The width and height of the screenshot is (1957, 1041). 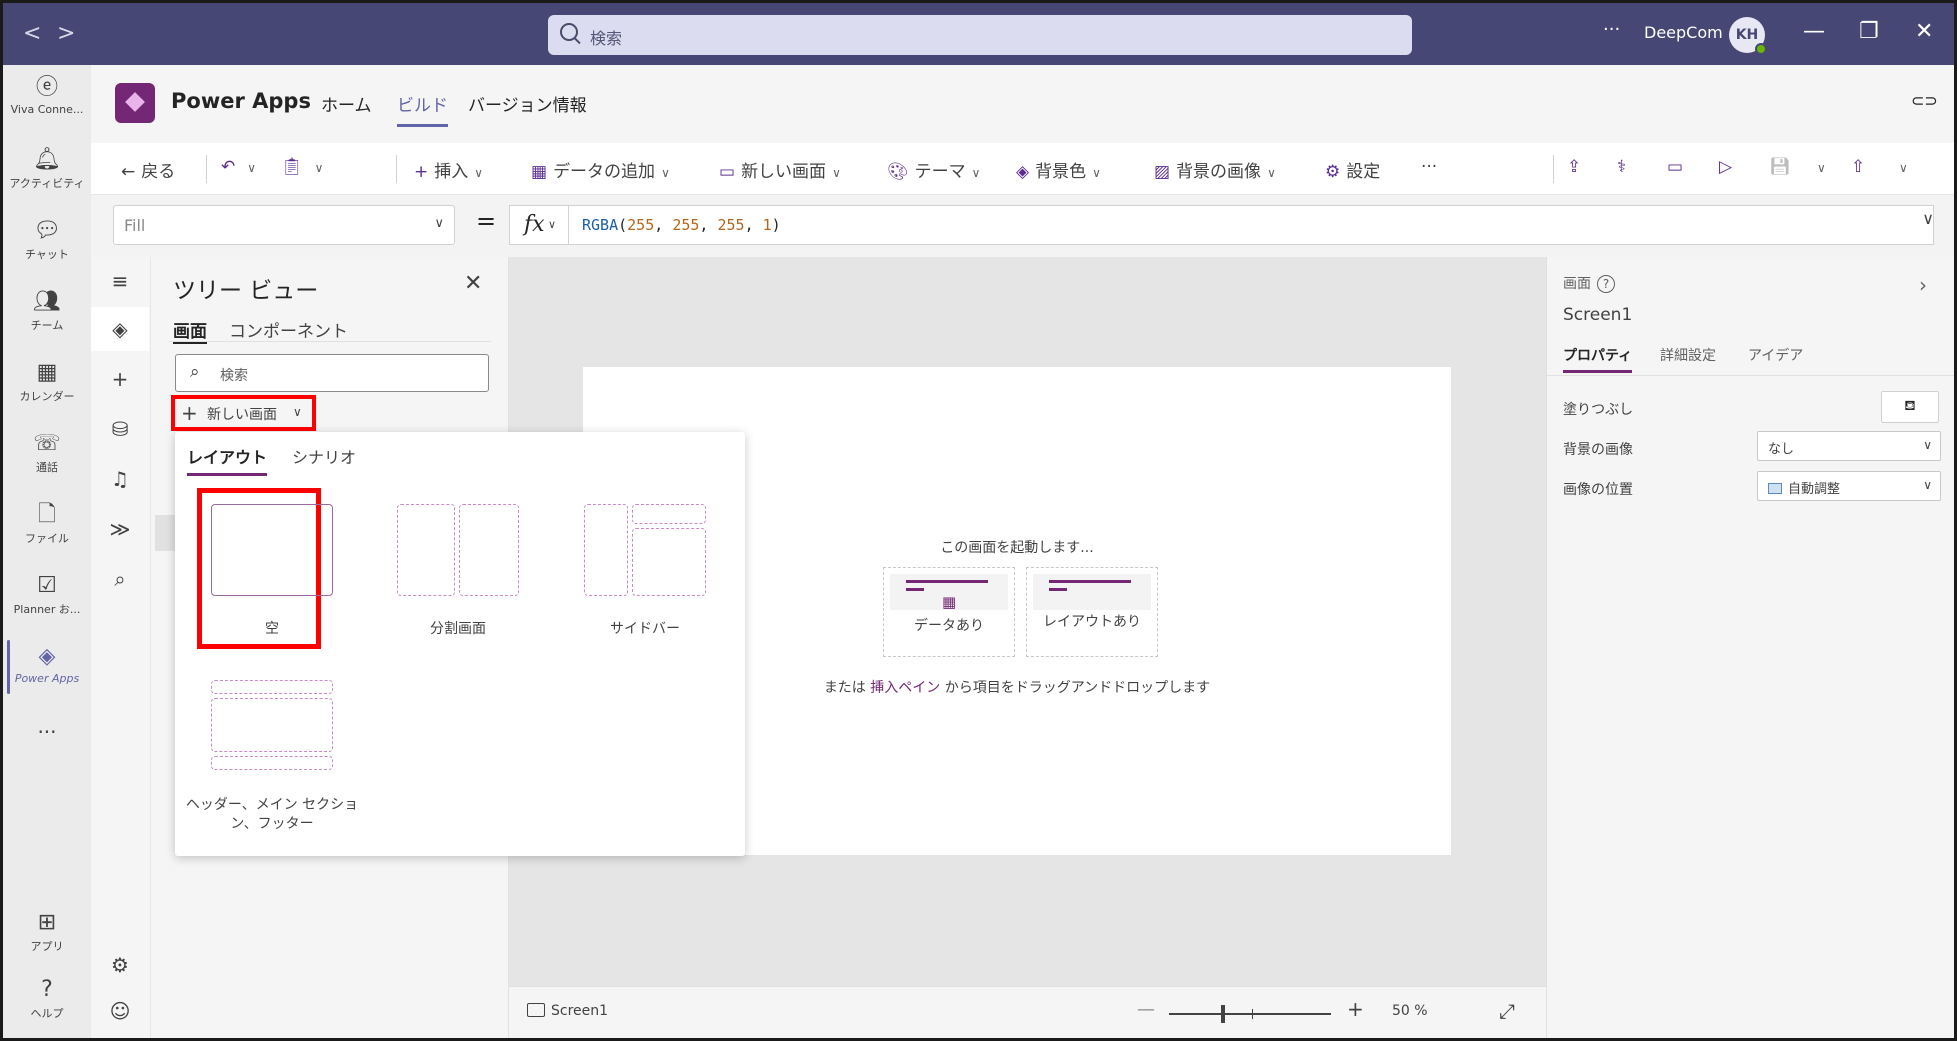 What do you see at coordinates (1223, 1014) in the screenshot?
I see `zoom-slider-thumb` at bounding box center [1223, 1014].